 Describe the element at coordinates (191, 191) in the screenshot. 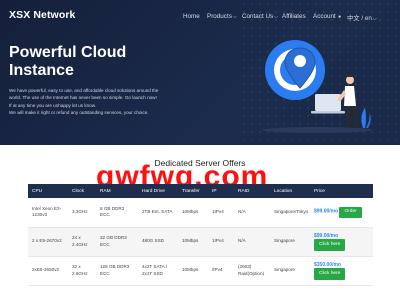

I see `col-header: Transfer` at that location.